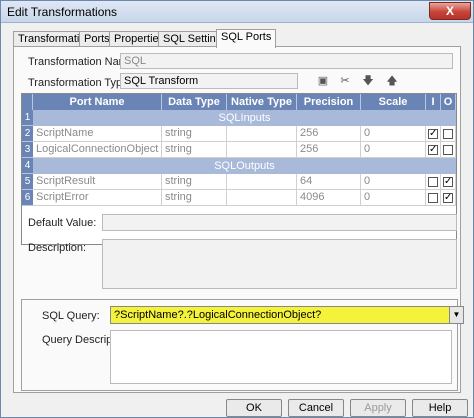 The width and height of the screenshot is (474, 418). What do you see at coordinates (368, 81) in the screenshot?
I see `move-down-icon: 🡇` at bounding box center [368, 81].